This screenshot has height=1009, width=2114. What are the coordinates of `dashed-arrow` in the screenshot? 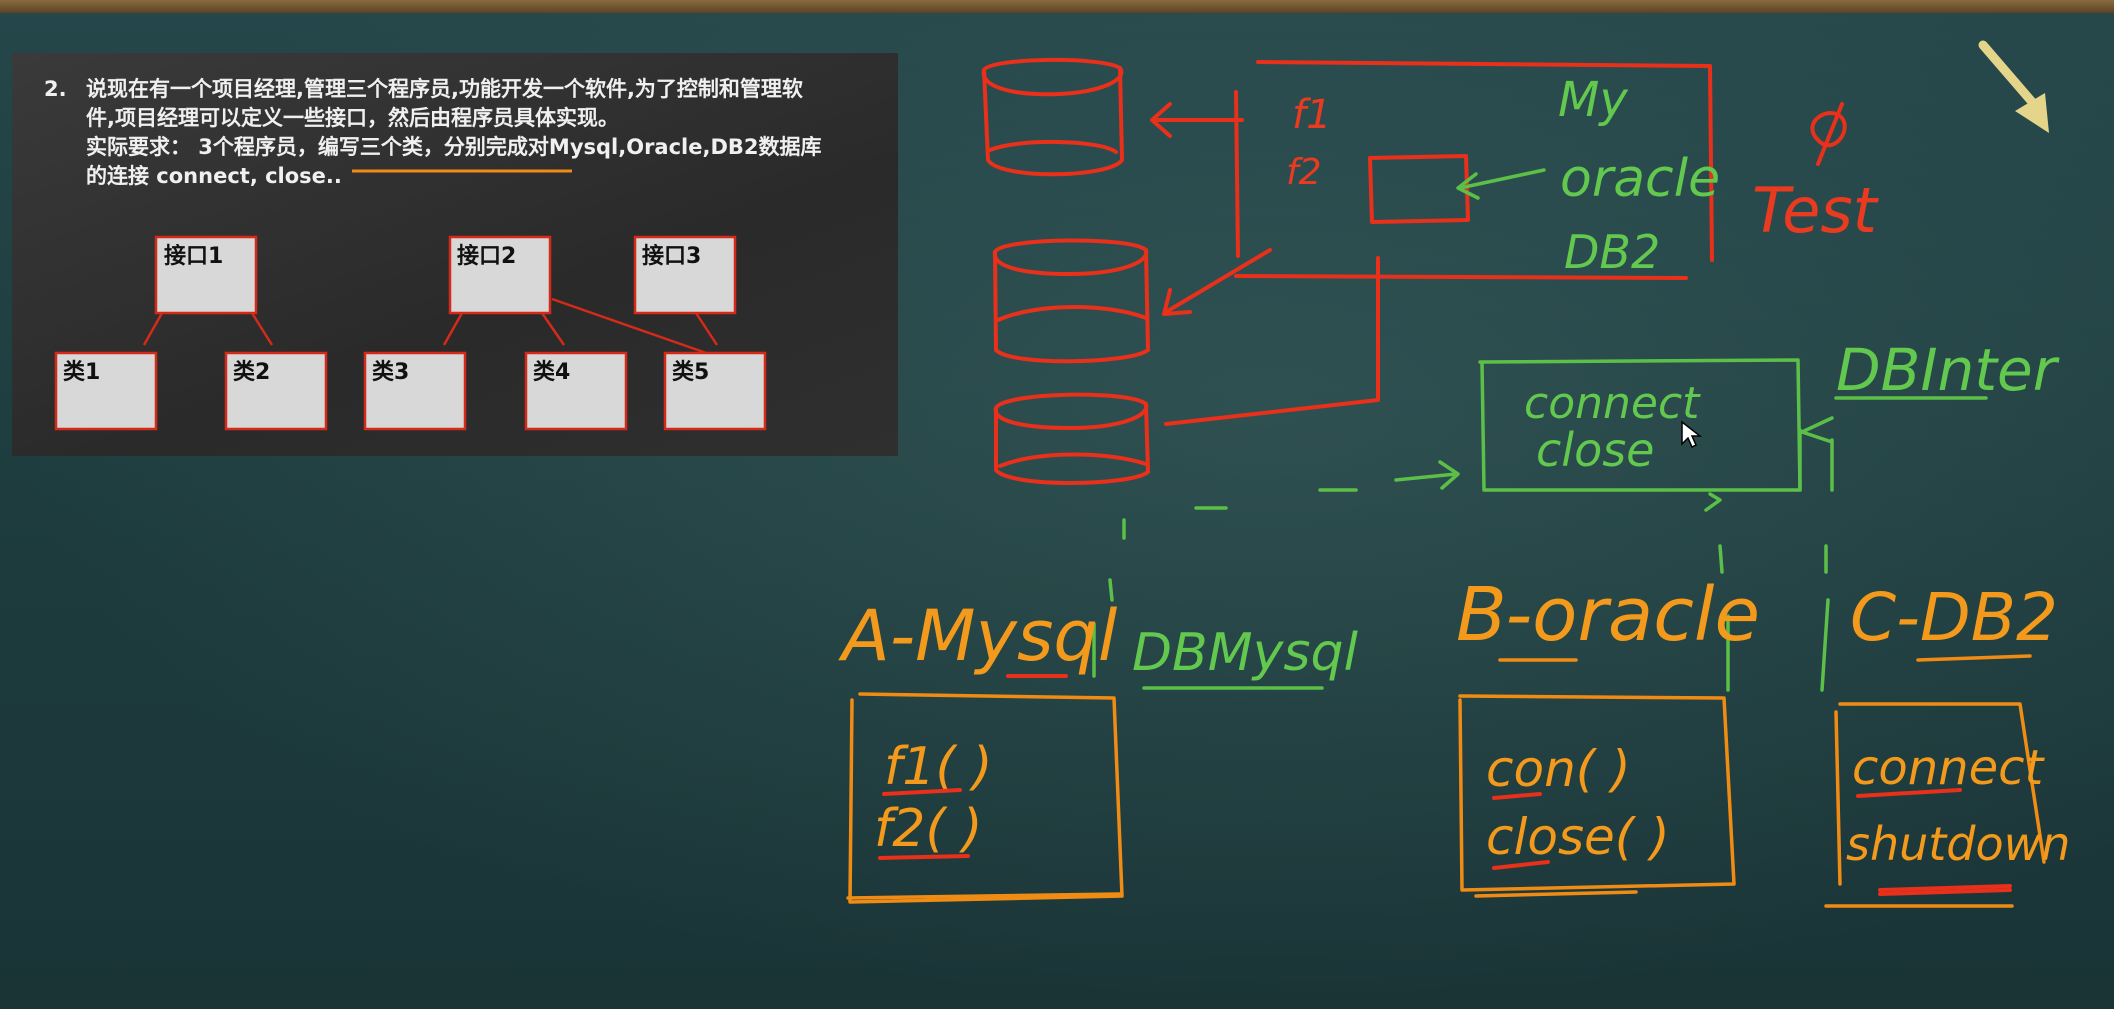 It's located at (1389, 476).